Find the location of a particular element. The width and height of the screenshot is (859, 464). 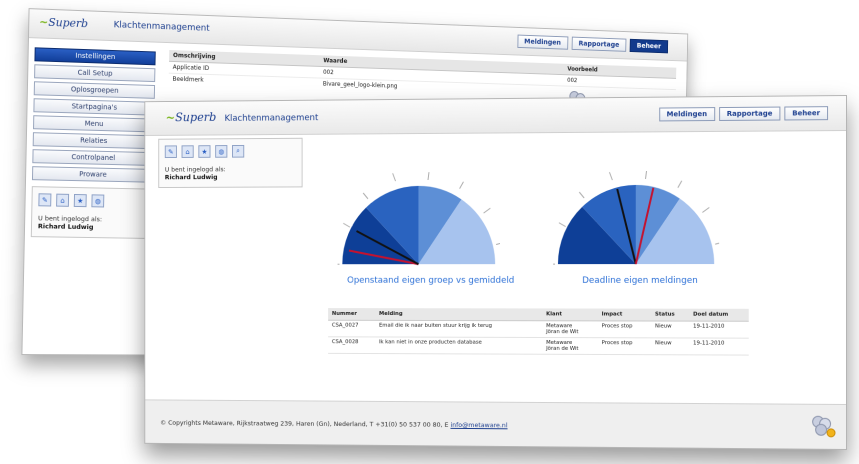

sidebar-item-startpaginas: Startpagina's is located at coordinates (93, 106).